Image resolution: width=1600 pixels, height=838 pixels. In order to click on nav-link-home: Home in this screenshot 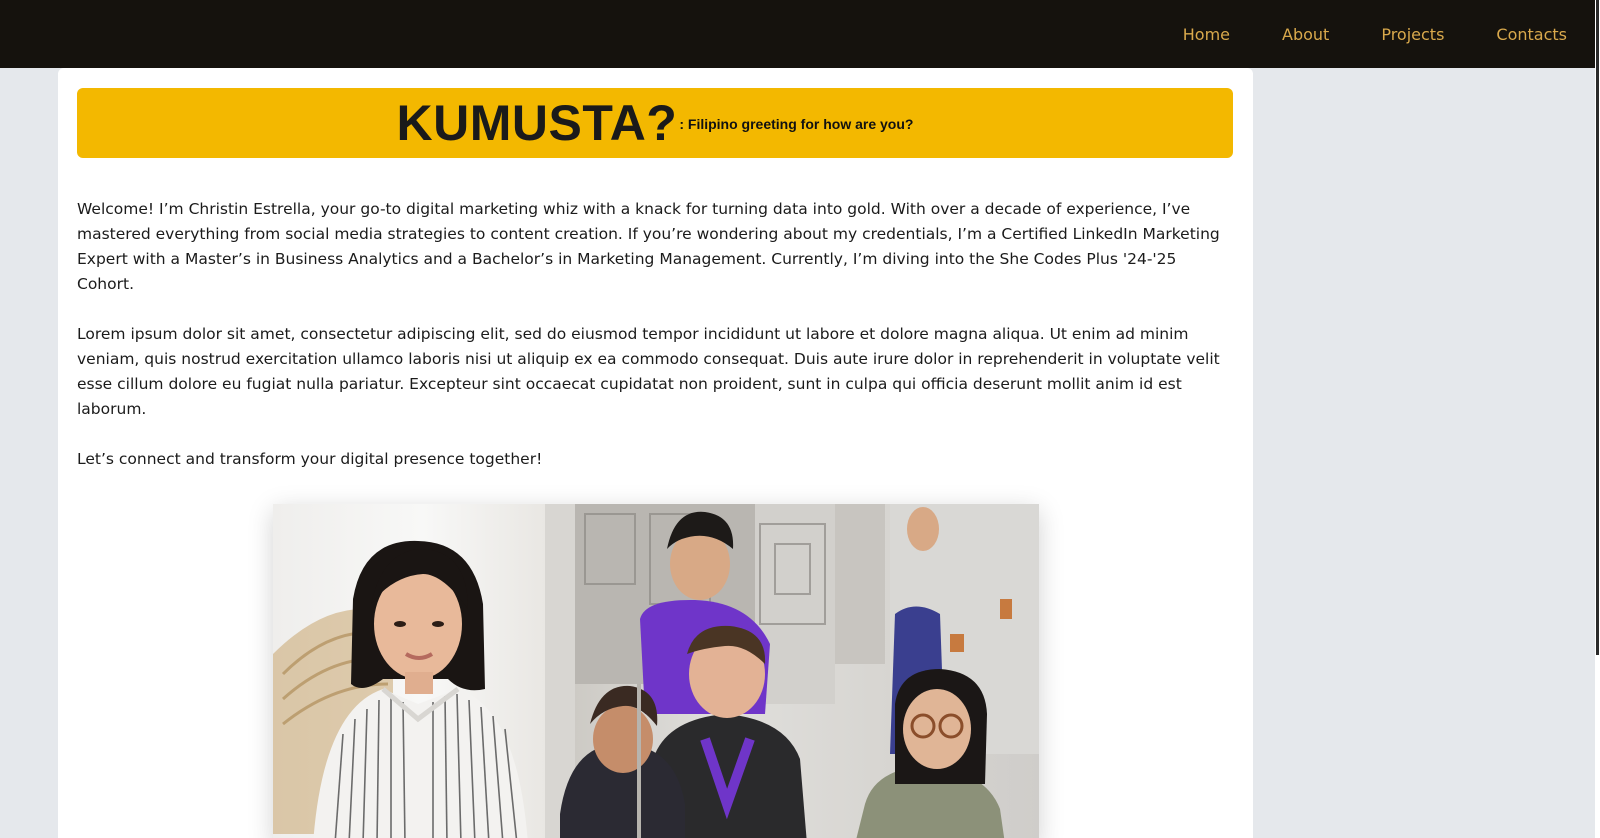, I will do `click(1206, 34)`.